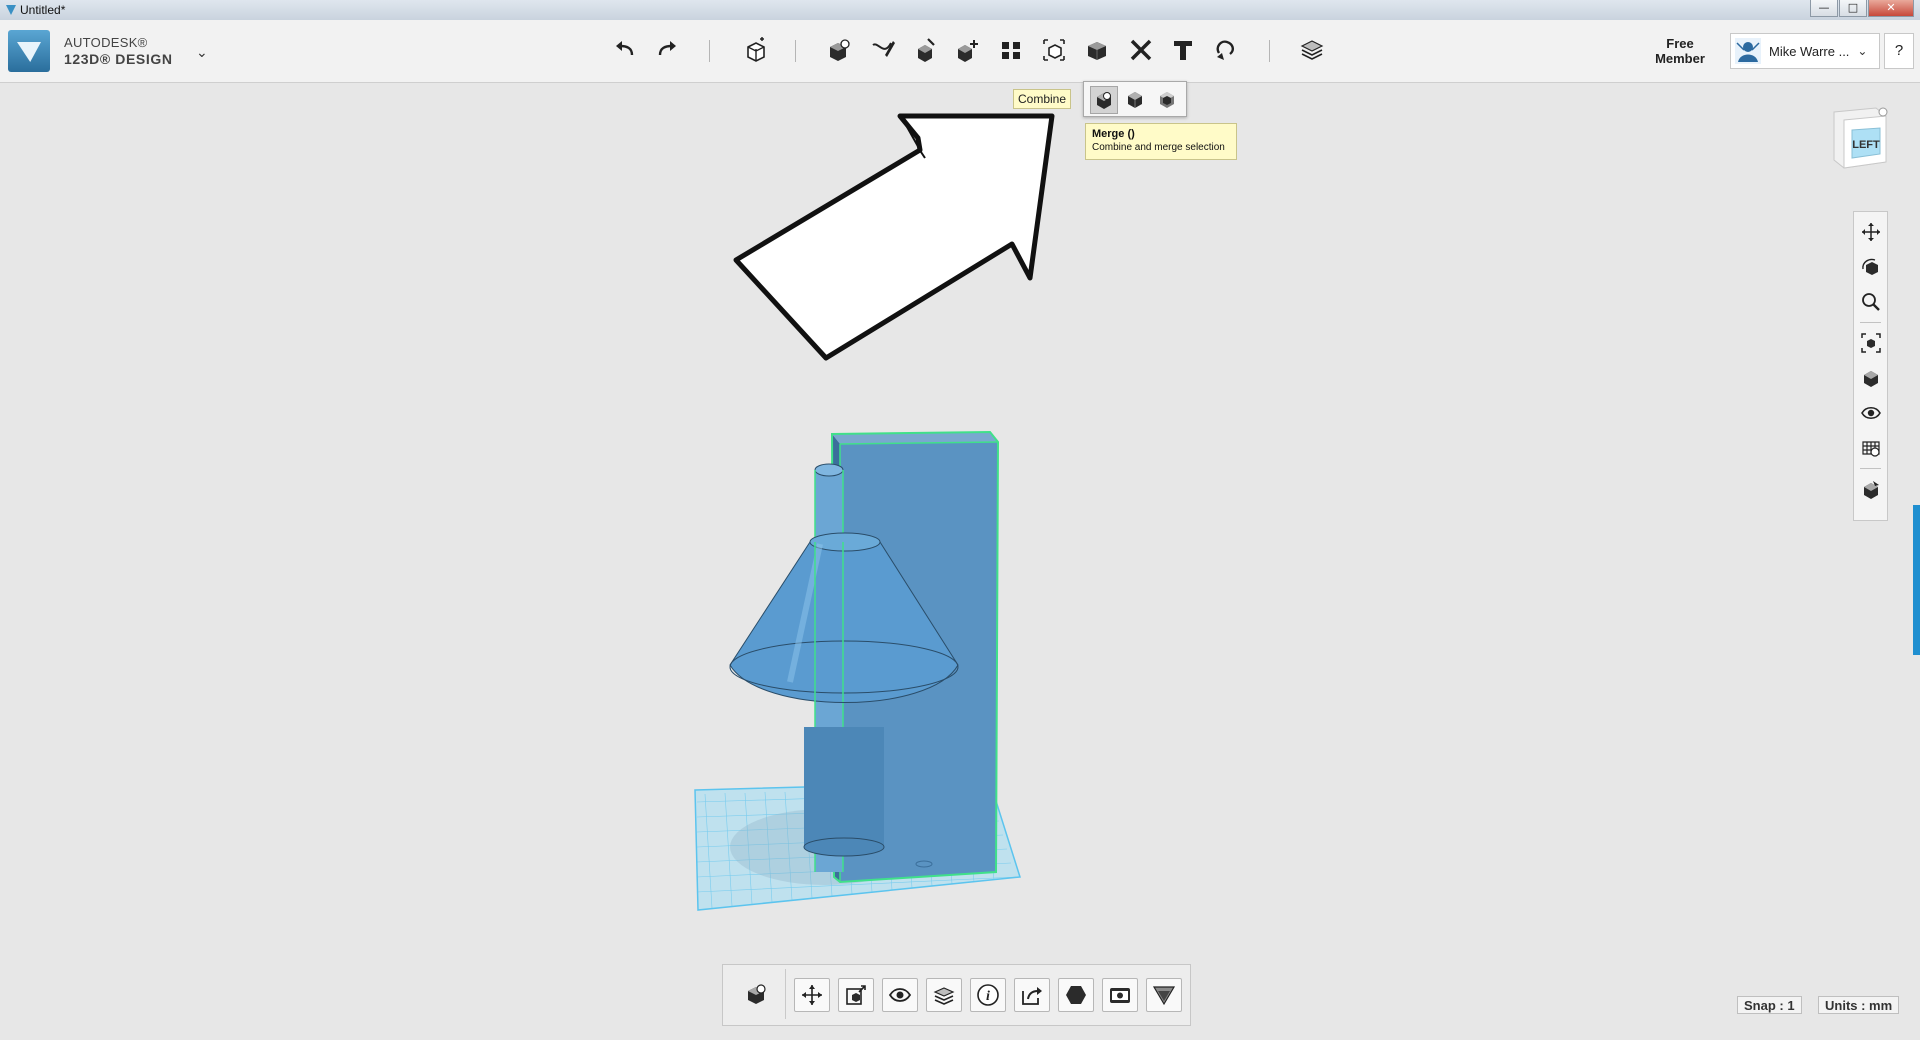  I want to click on selection-toolbar: i, so click(956, 995).